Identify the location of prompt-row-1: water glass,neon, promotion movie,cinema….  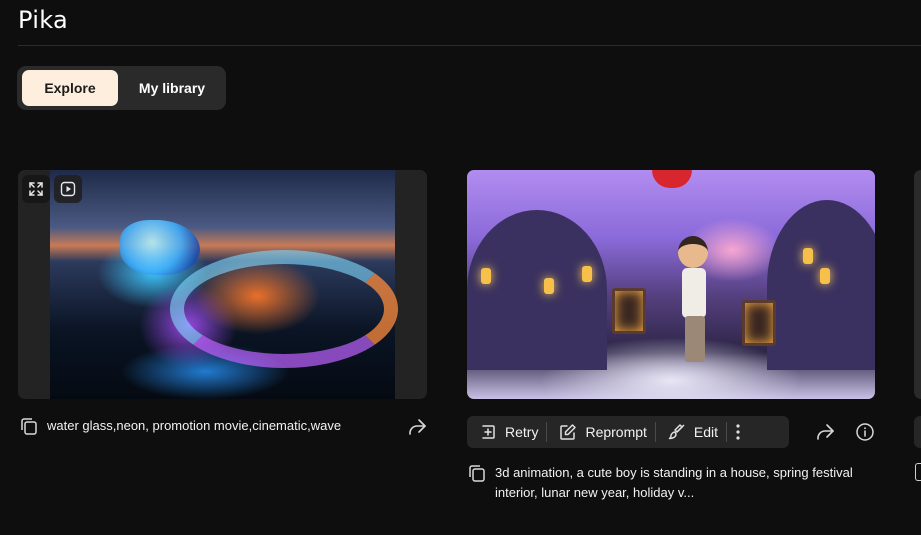
(209, 426).